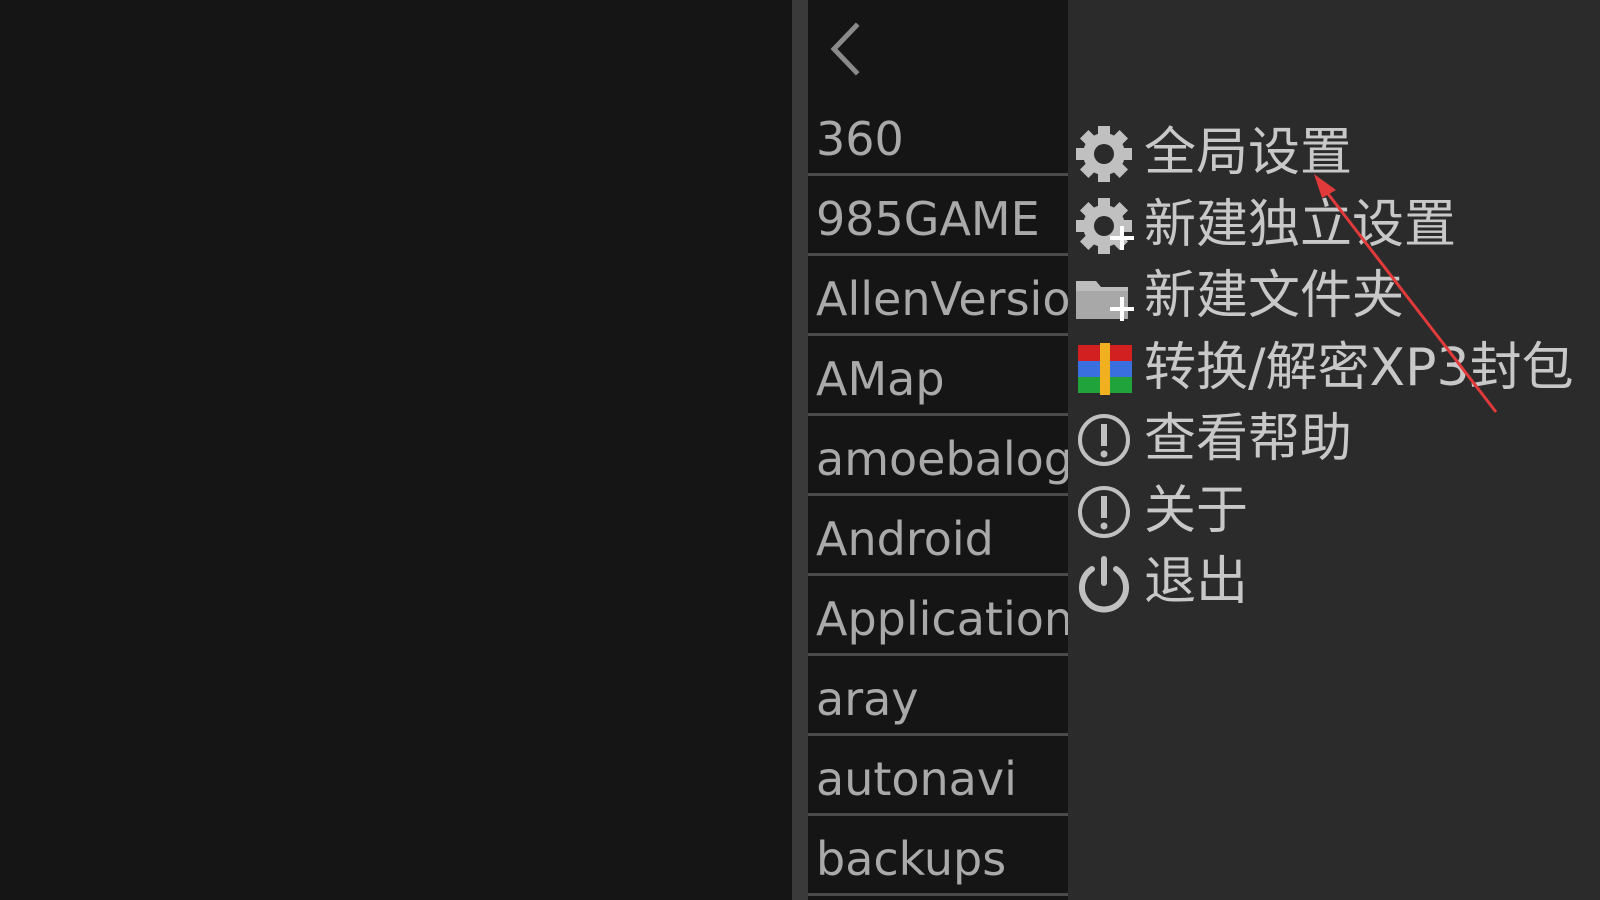  I want to click on power-icon, so click(1105, 583).